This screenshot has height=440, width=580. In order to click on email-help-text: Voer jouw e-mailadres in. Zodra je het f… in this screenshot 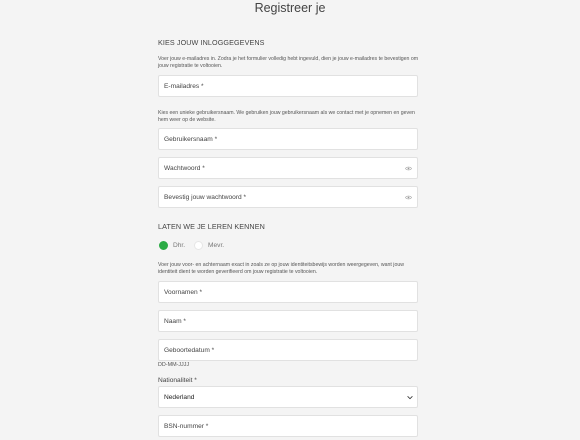, I will do `click(288, 62)`.